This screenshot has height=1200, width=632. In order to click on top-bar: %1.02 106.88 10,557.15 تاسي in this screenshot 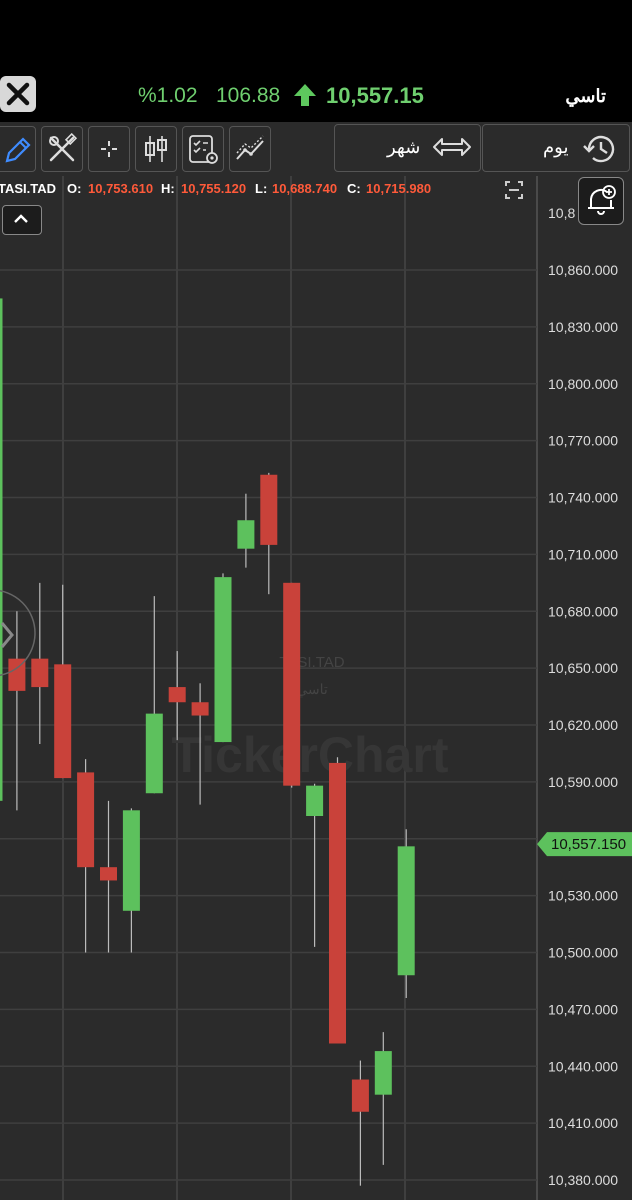, I will do `click(316, 61)`.